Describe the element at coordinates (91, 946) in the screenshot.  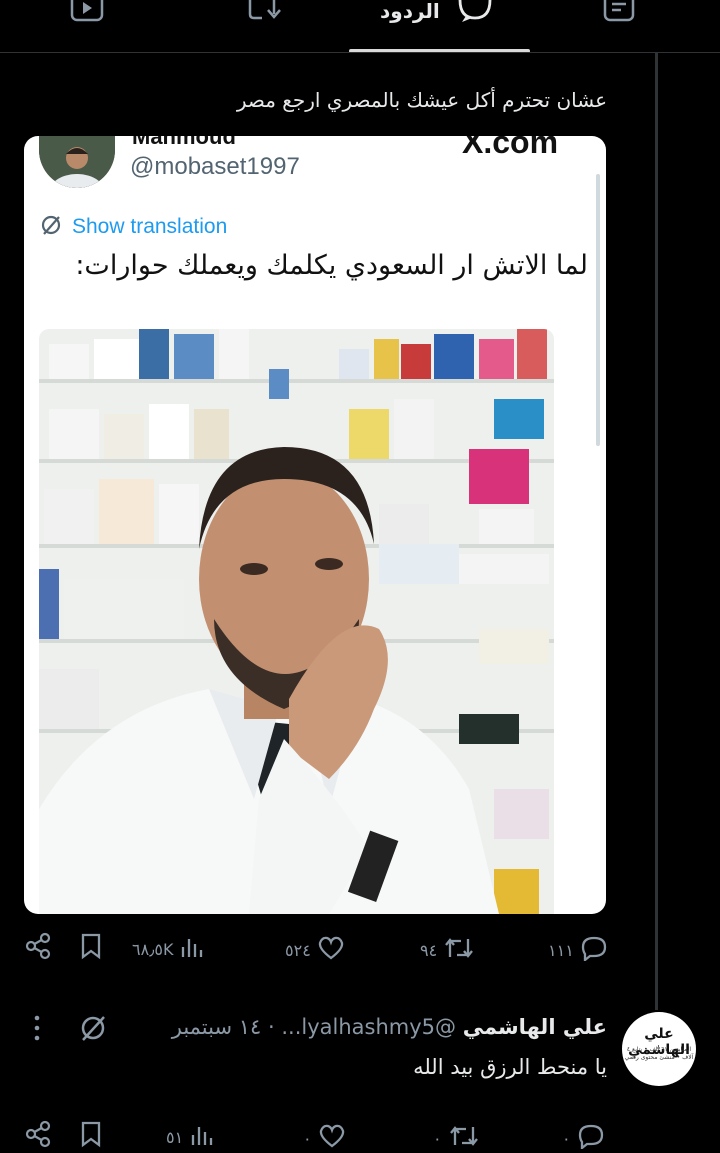
I see `bookmark-icon` at that location.